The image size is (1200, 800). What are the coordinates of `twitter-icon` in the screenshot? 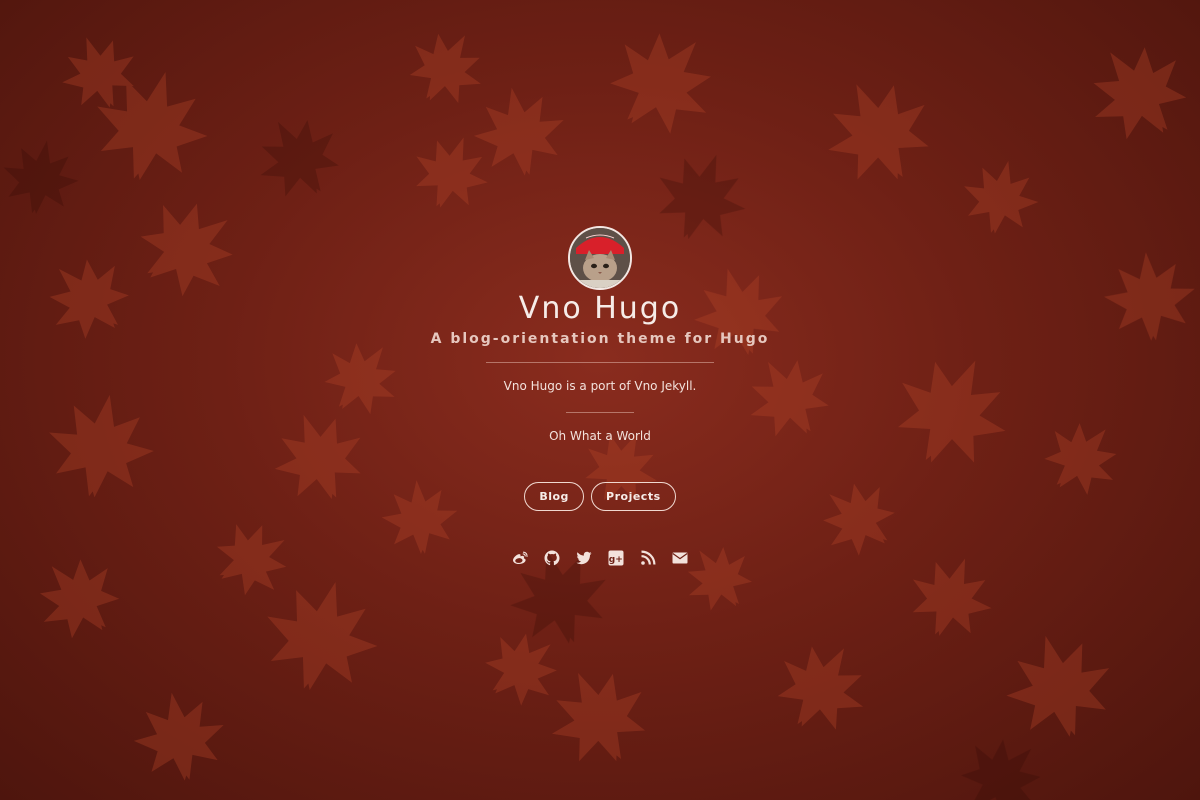 It's located at (584, 558).